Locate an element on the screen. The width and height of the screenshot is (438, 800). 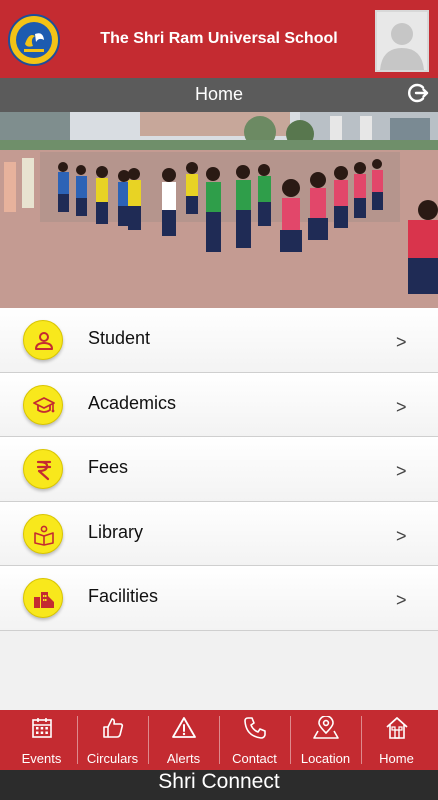
title-bar: Home is located at coordinates (219, 95).